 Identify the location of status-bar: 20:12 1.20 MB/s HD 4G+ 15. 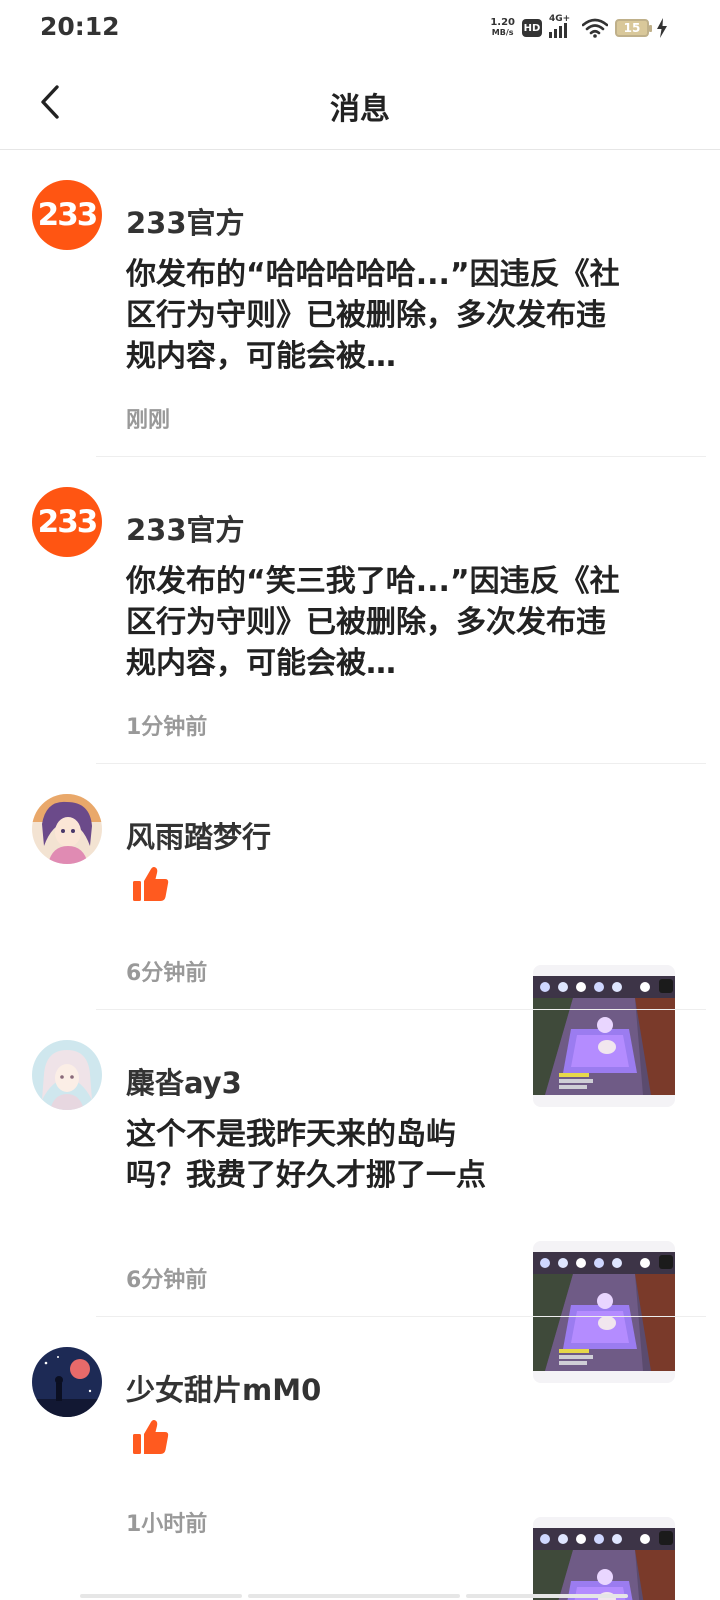
(360, 28).